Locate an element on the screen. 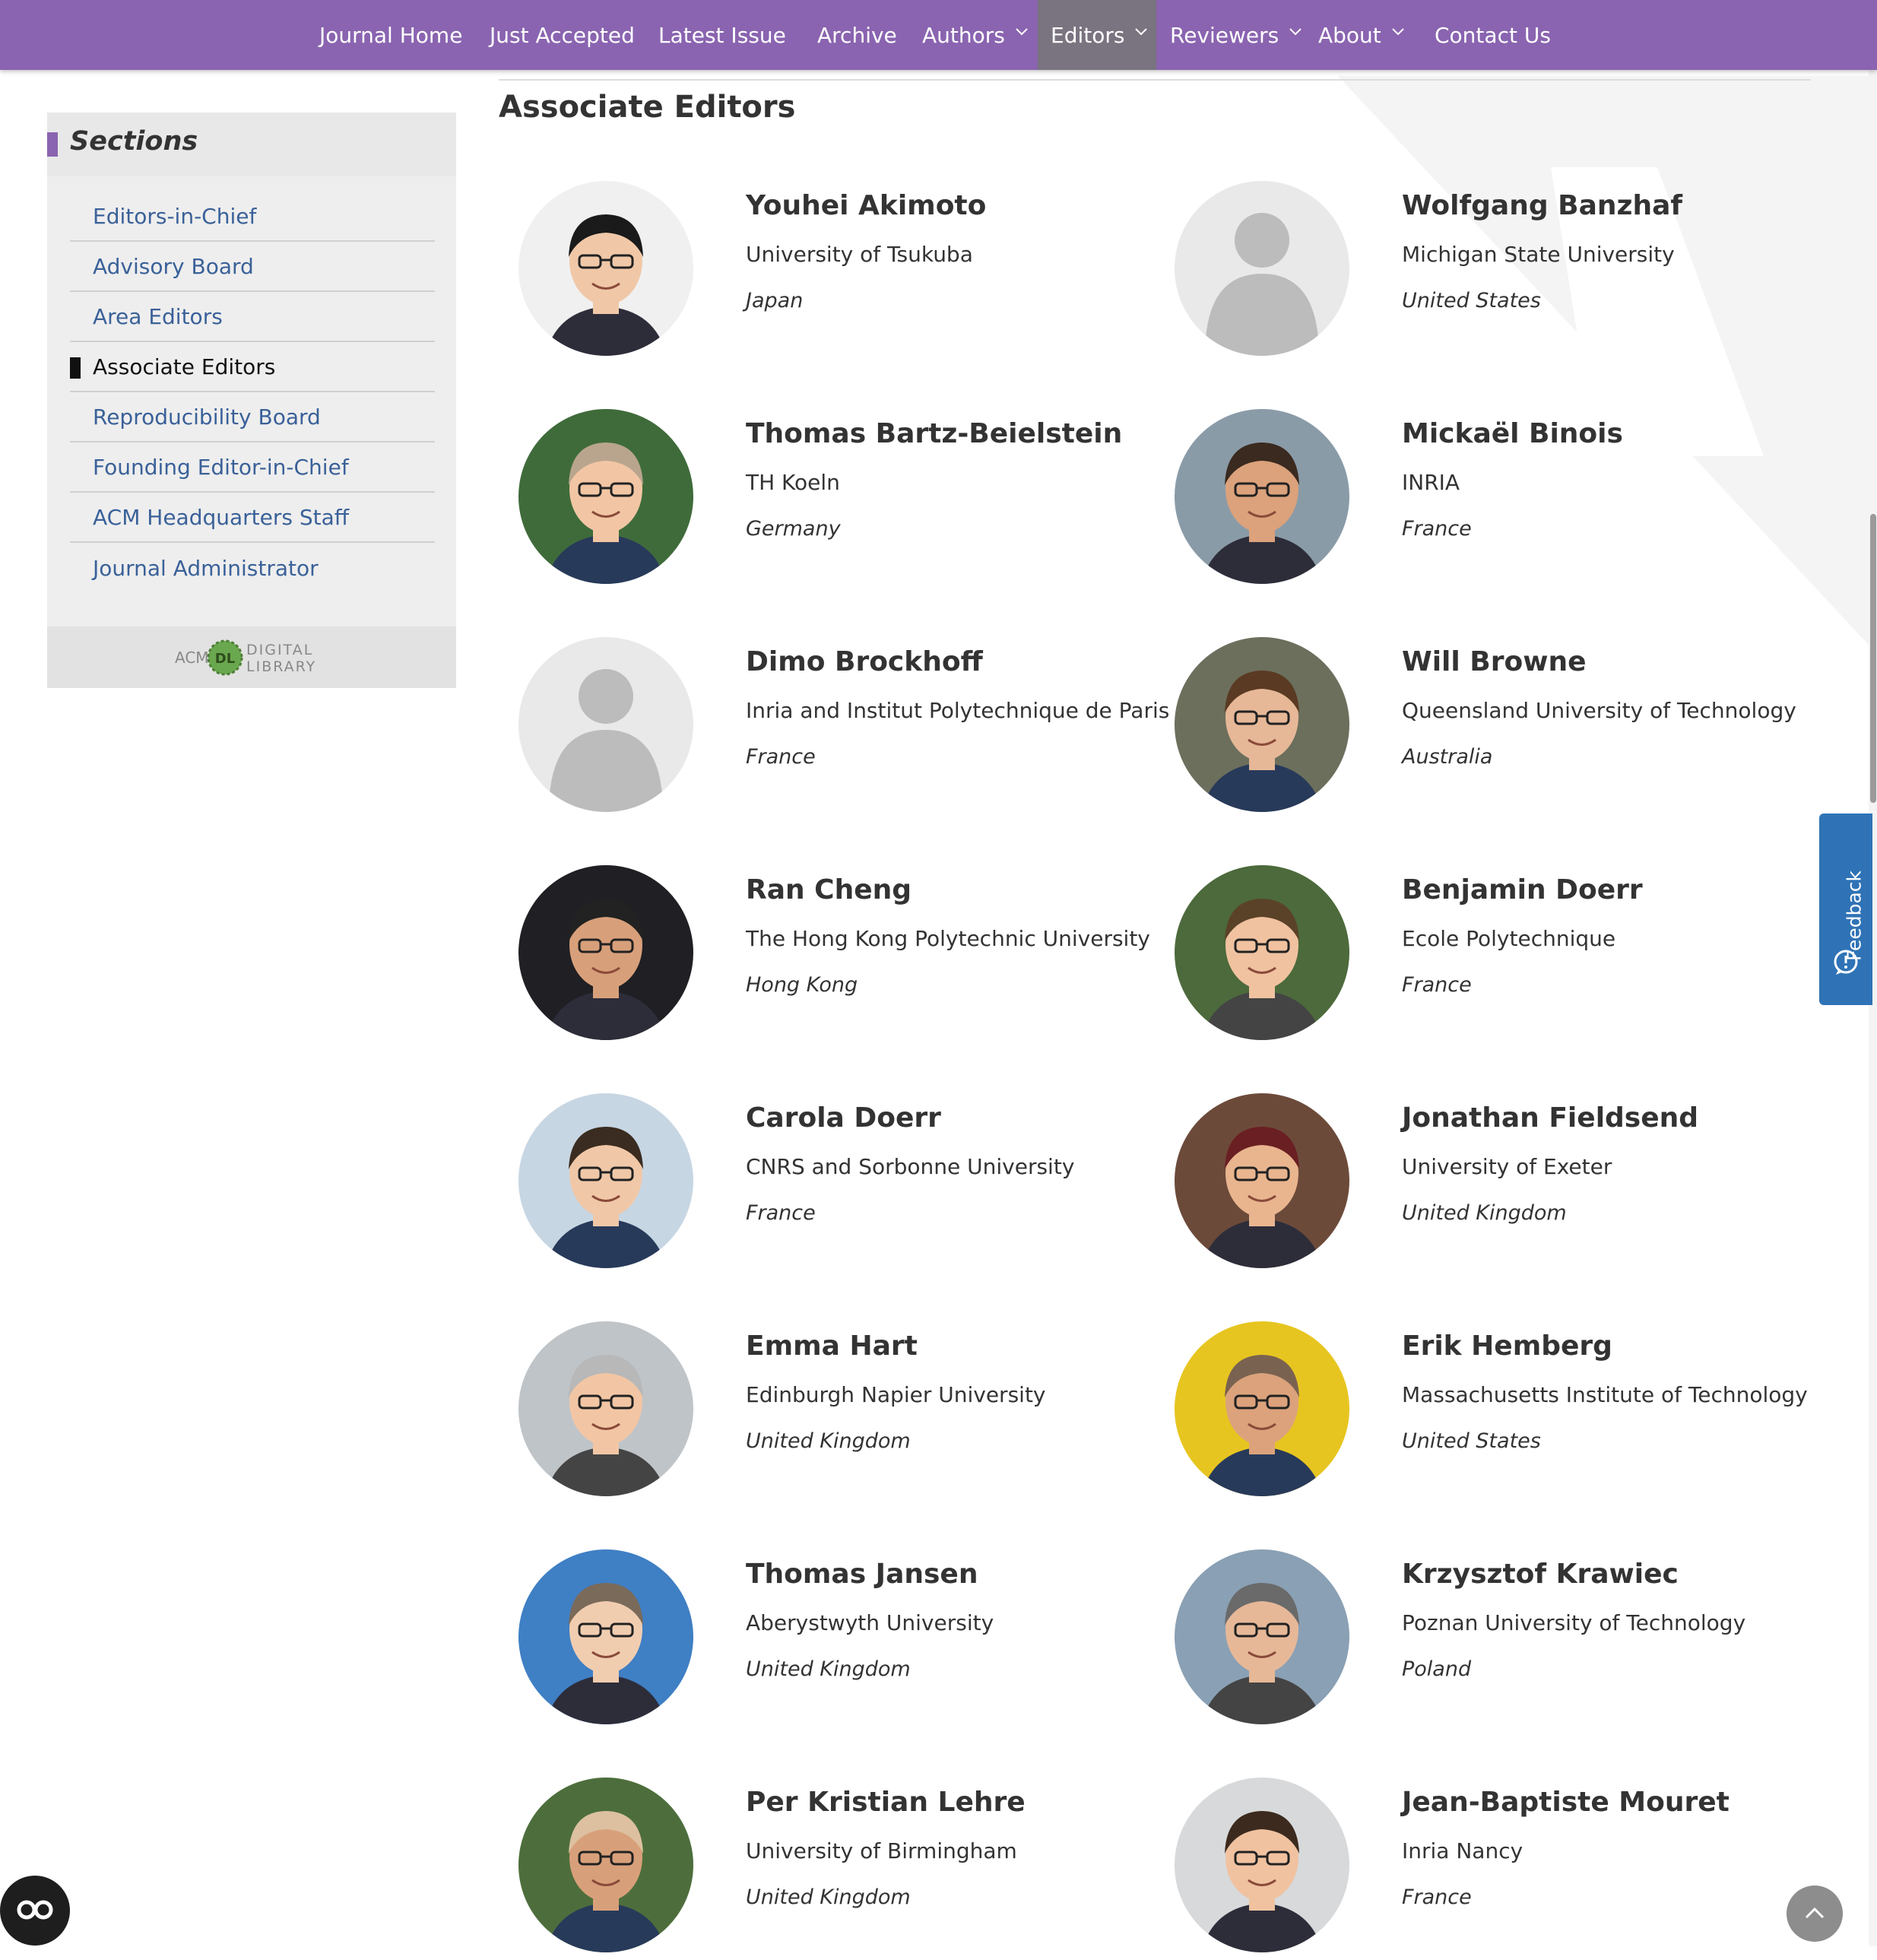 The image size is (1877, 1960). accessibility-button is located at coordinates (35, 1911).